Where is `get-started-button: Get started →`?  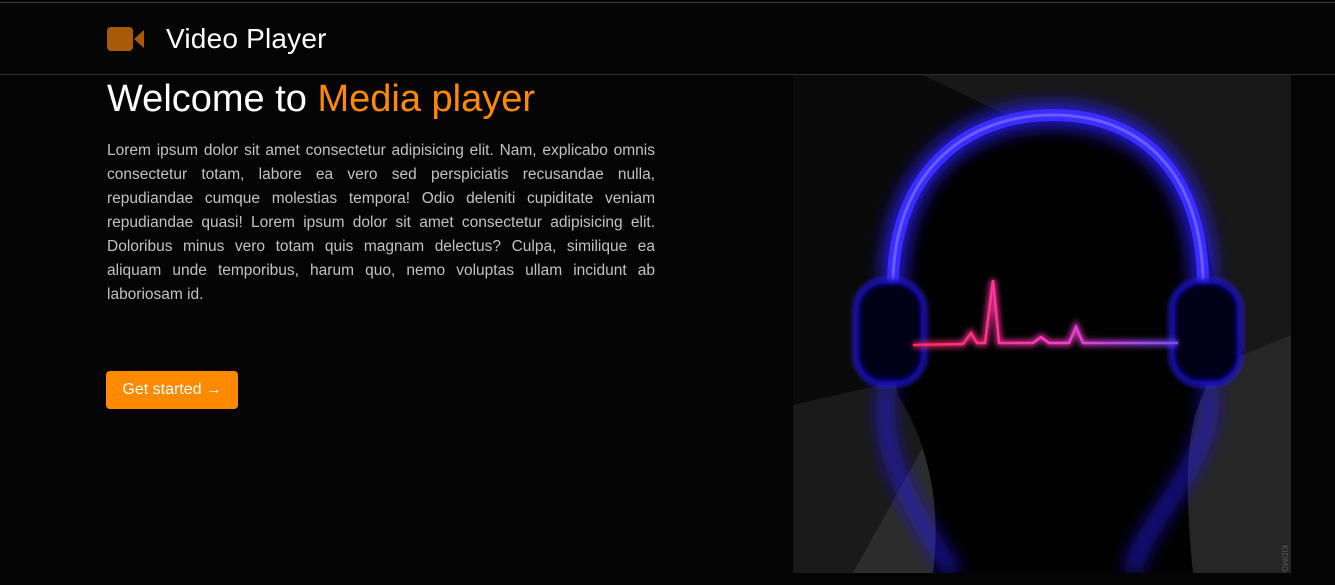 get-started-button: Get started → is located at coordinates (172, 390).